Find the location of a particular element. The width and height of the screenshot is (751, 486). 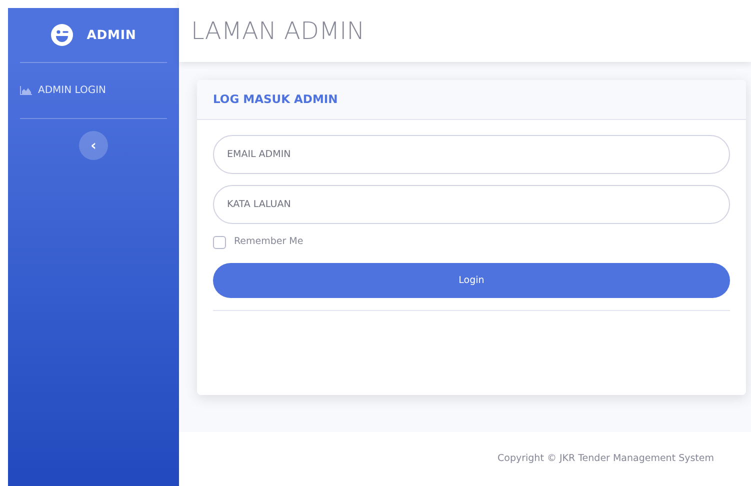

brand-name: ADMIN is located at coordinates (111, 35).